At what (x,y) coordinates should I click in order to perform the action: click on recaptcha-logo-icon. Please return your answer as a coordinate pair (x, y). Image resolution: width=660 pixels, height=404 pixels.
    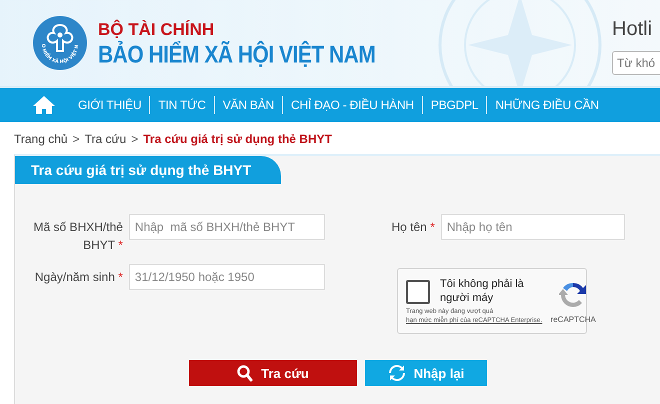
    Looking at the image, I should click on (573, 295).